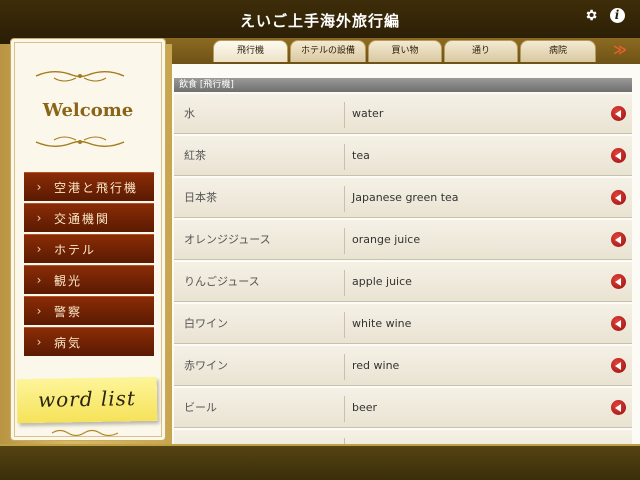 The width and height of the screenshot is (640, 480). I want to click on sidebar-item-label: ホテル, so click(75, 249).